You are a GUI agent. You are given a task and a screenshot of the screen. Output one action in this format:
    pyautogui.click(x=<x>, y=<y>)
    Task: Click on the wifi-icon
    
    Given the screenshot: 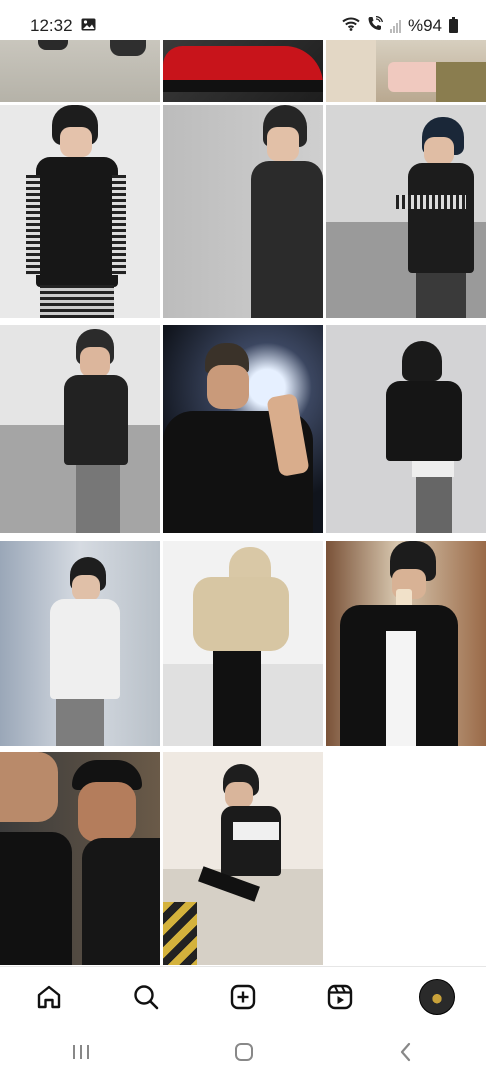 What is the action you would take?
    pyautogui.click(x=351, y=26)
    